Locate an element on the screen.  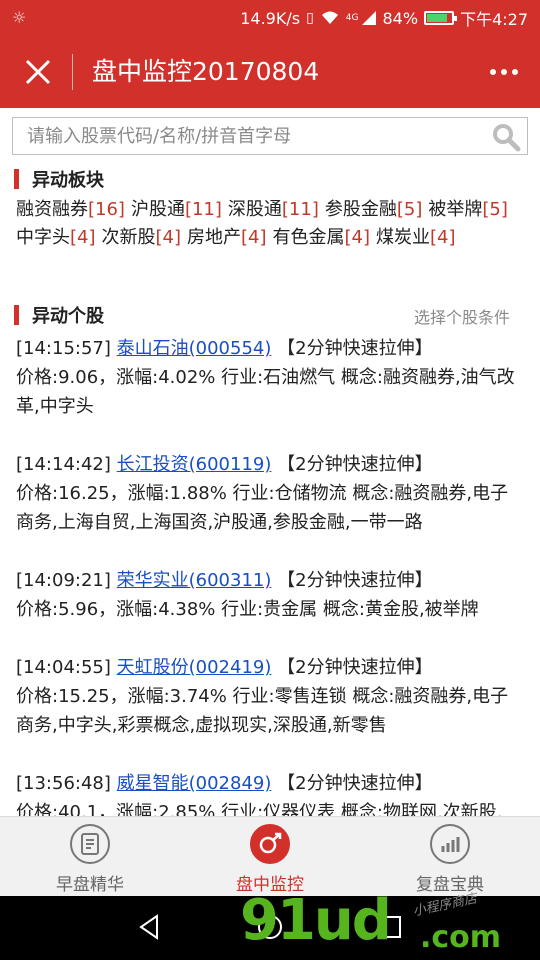
stock-link: 天虹股份(002419) is located at coordinates (194, 667).